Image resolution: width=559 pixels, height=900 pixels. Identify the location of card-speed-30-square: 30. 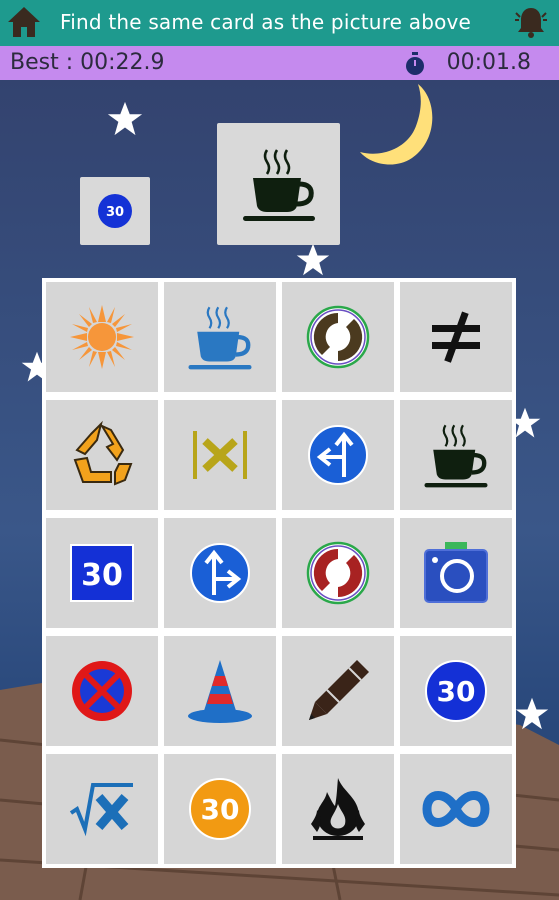
(102, 573).